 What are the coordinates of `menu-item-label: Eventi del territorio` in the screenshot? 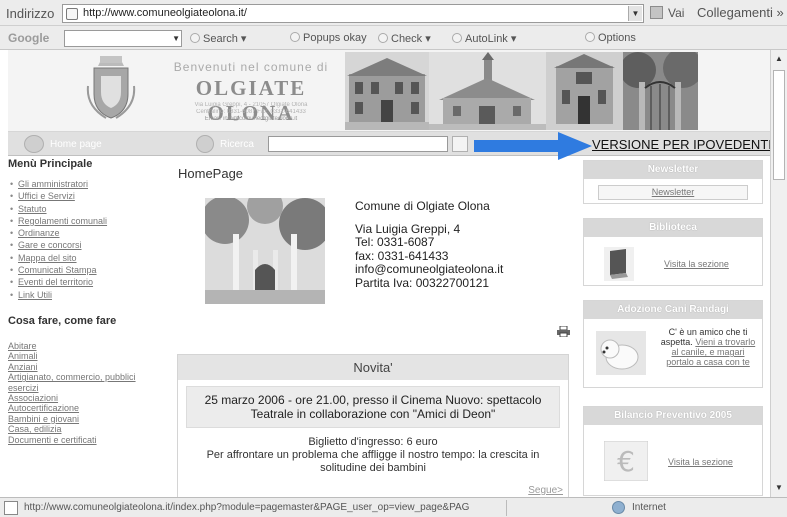 It's located at (55, 282).